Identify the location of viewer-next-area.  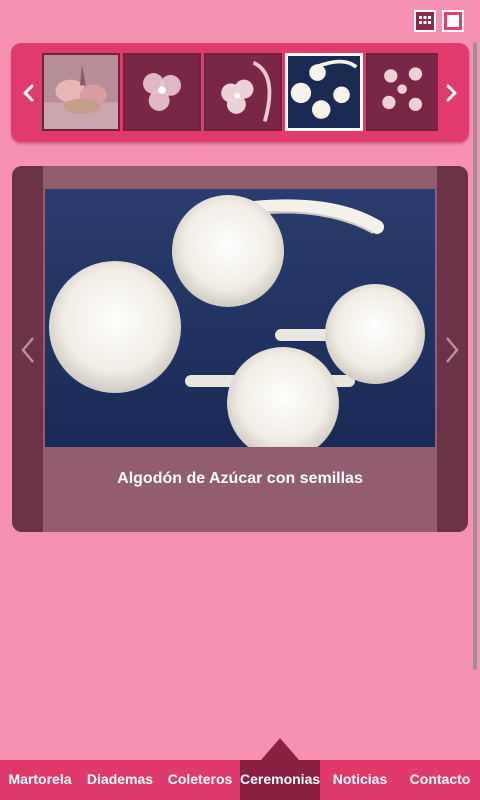
(452, 349).